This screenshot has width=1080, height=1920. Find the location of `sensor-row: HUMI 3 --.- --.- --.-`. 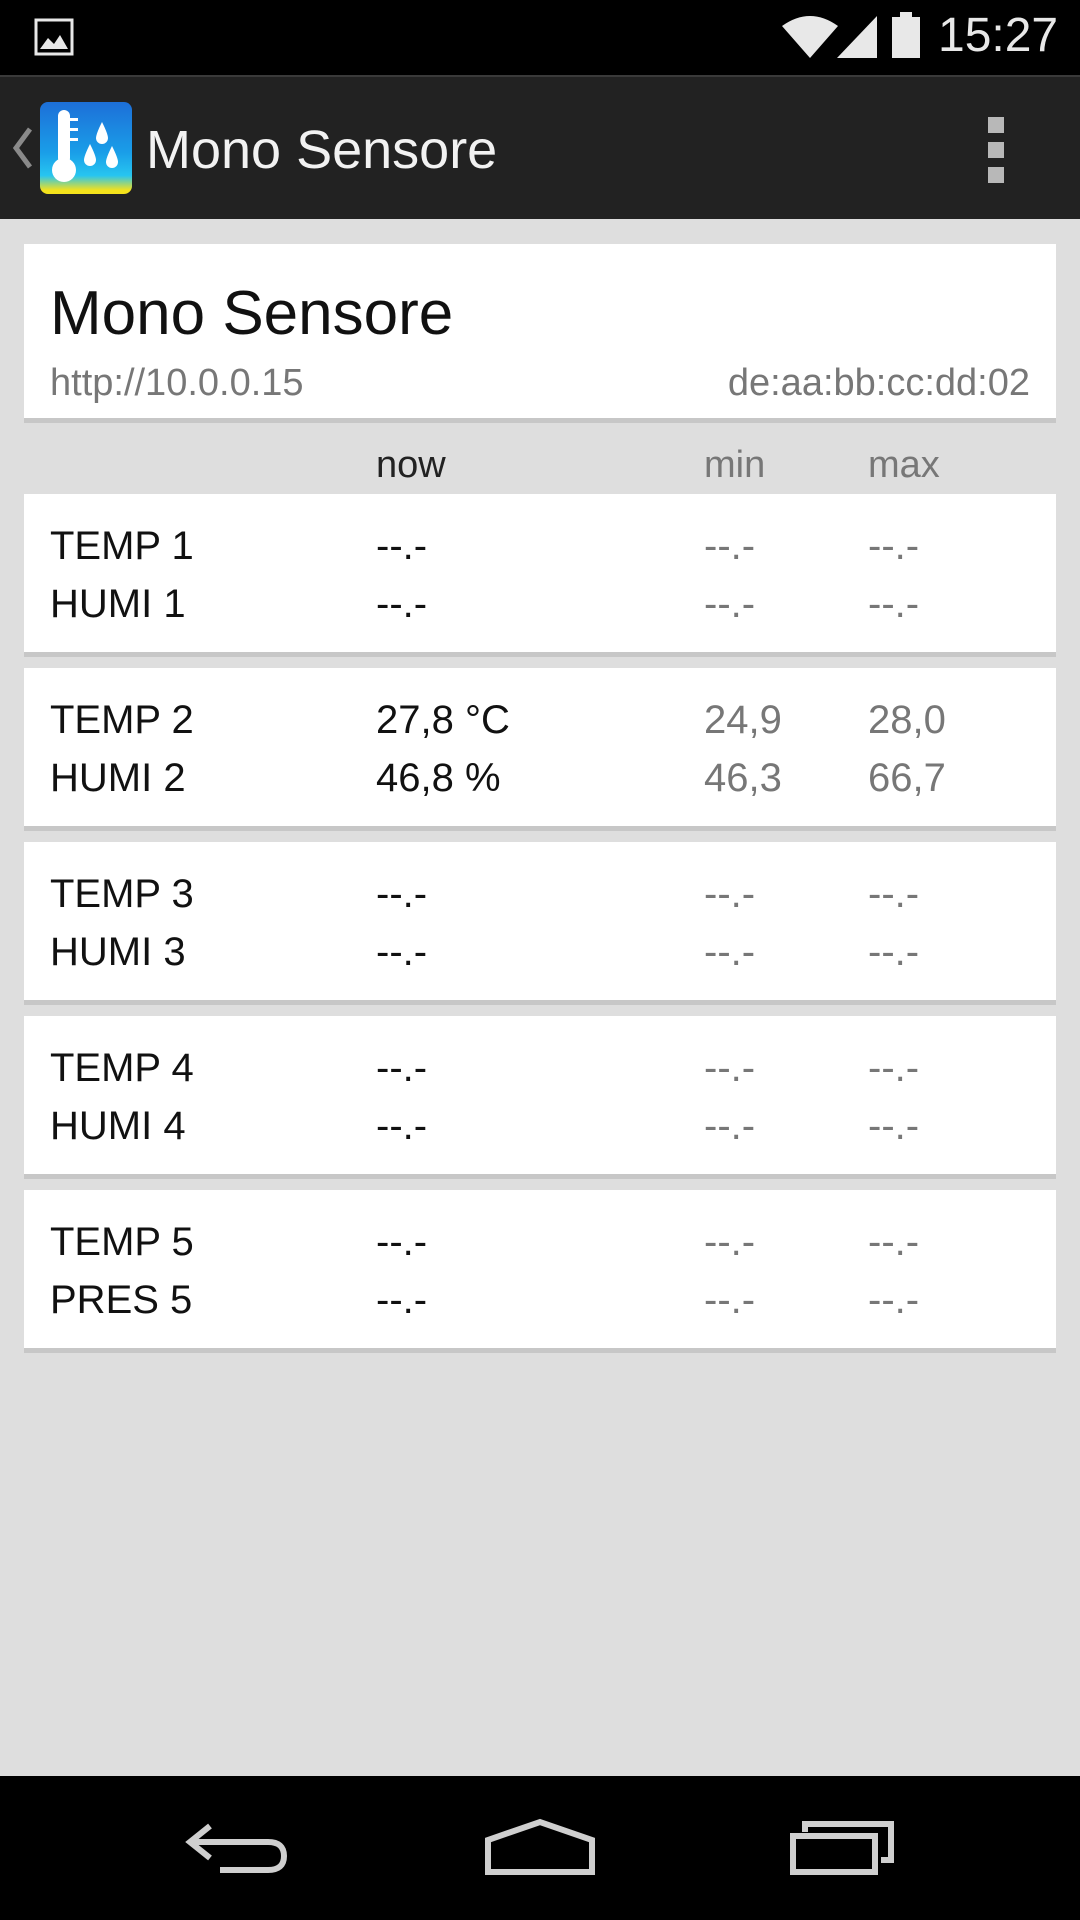

sensor-row: HUMI 3 --.- --.- --.- is located at coordinates (540, 958).